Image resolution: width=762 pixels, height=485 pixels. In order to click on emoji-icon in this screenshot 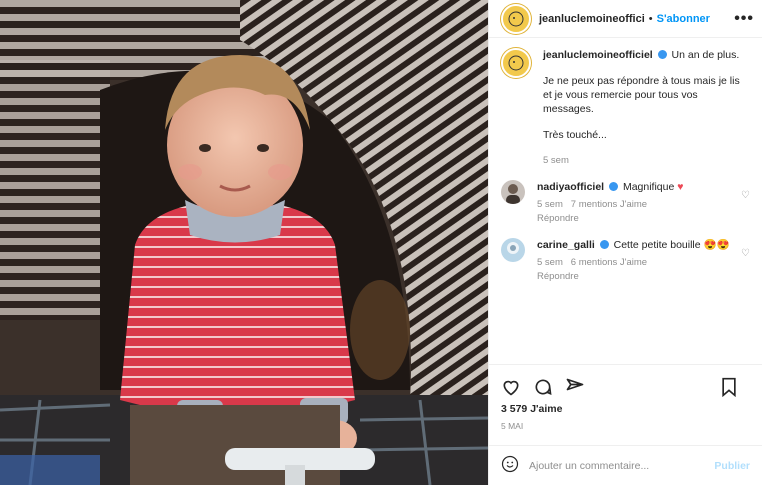, I will do `click(510, 465)`.